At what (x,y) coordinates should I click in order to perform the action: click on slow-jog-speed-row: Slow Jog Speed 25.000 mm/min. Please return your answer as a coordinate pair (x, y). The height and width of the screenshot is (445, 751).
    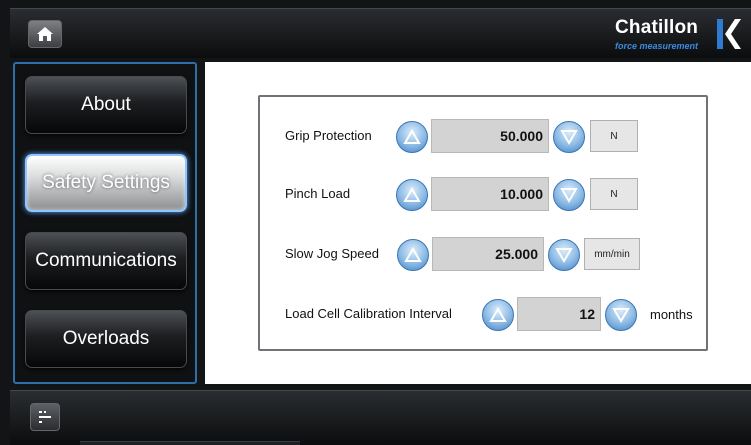
    Looking at the image, I should click on (483, 255).